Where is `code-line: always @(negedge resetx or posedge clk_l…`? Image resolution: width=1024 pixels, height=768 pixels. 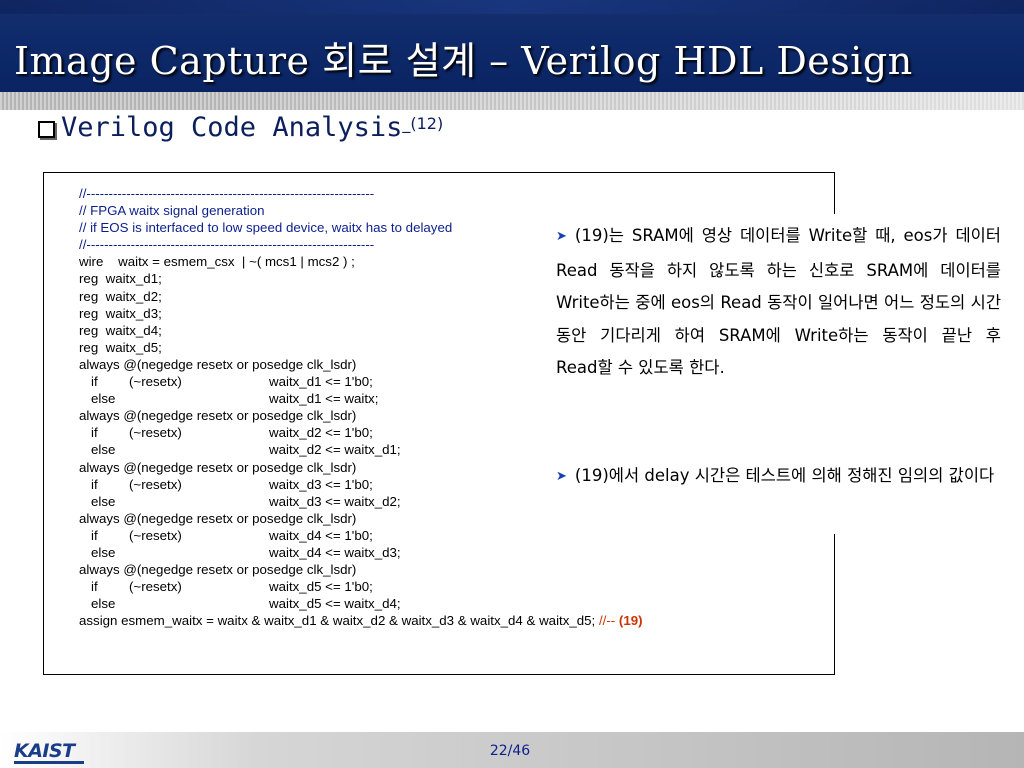 code-line: always @(negedge resetx or posedge clk_l… is located at coordinates (361, 569).